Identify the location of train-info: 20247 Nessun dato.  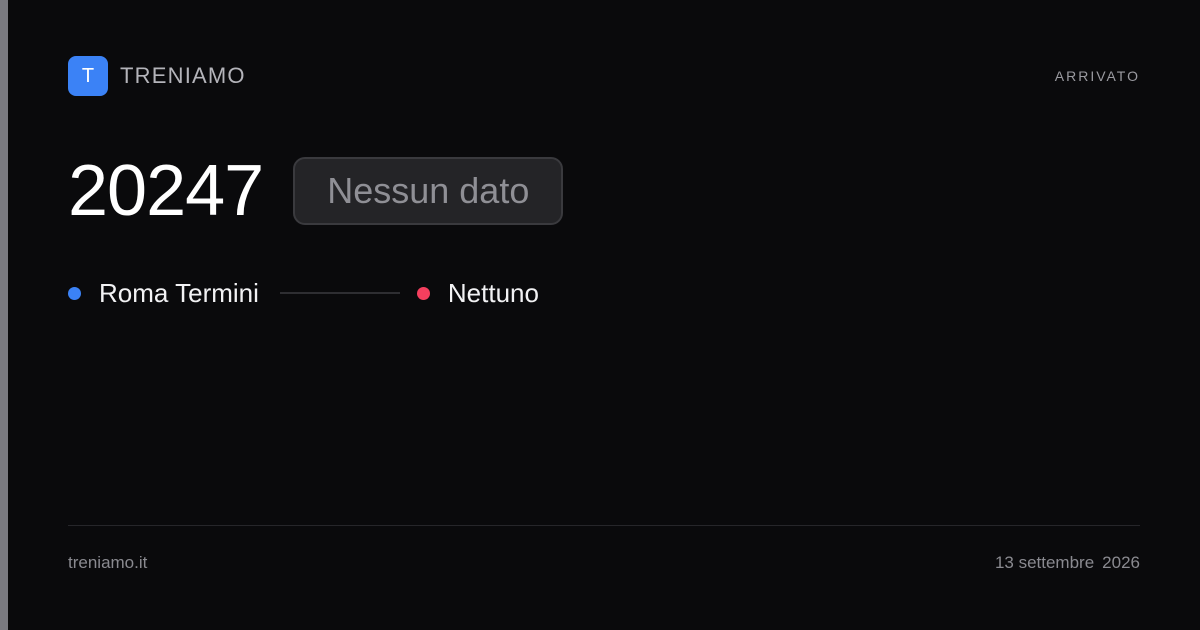
(316, 191).